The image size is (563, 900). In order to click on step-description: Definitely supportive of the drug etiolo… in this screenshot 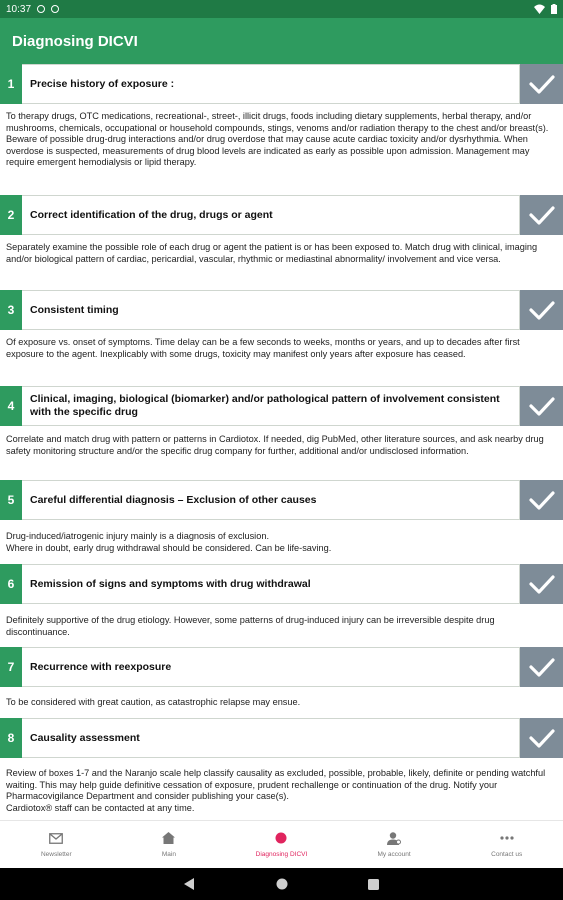, I will do `click(250, 626)`.